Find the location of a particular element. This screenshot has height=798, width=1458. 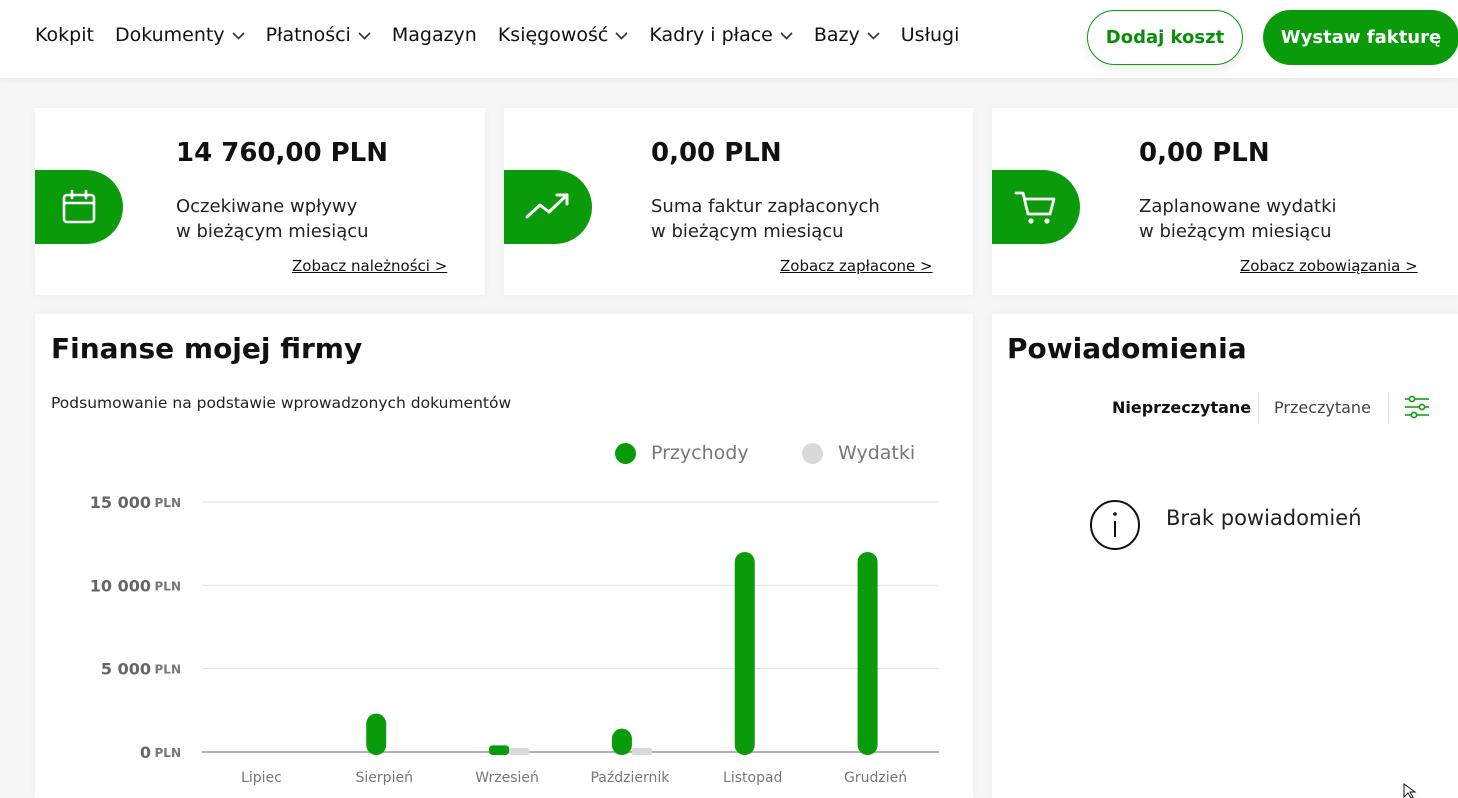

stat-amount: 14 760,00 PLN is located at coordinates (282, 153).